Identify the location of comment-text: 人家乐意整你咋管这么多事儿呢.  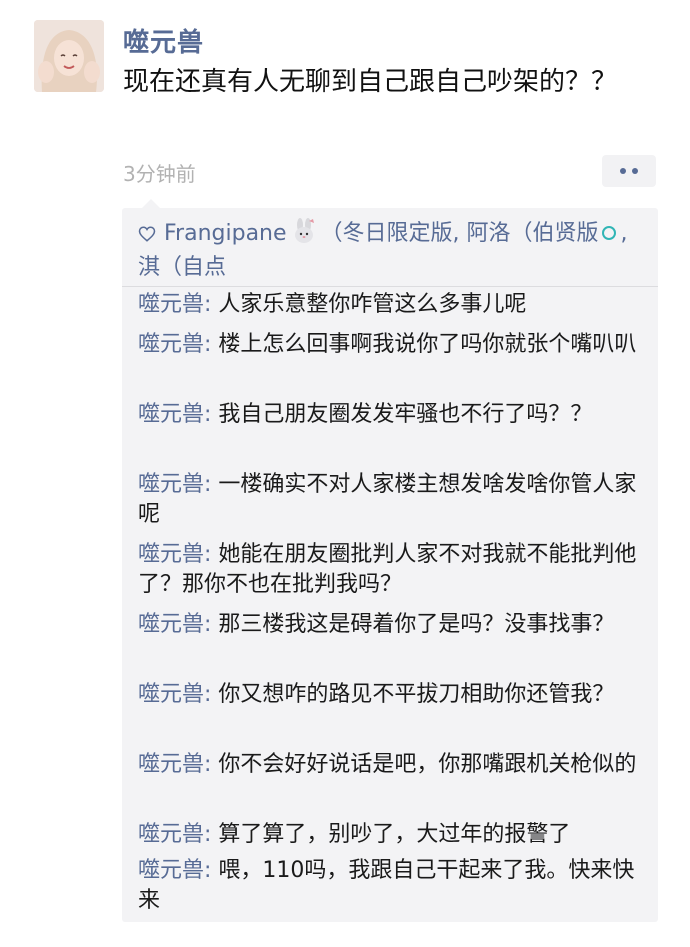
(372, 304).